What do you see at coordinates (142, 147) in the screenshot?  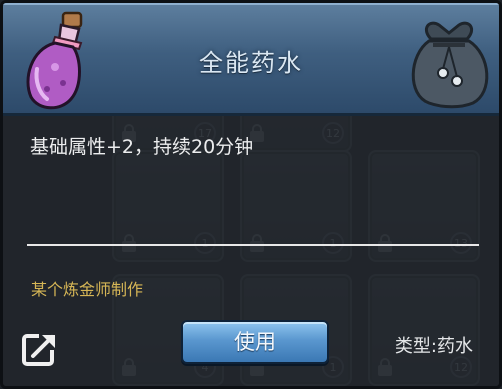 I see `item-description: 基础属性+2，持续20分钟` at bounding box center [142, 147].